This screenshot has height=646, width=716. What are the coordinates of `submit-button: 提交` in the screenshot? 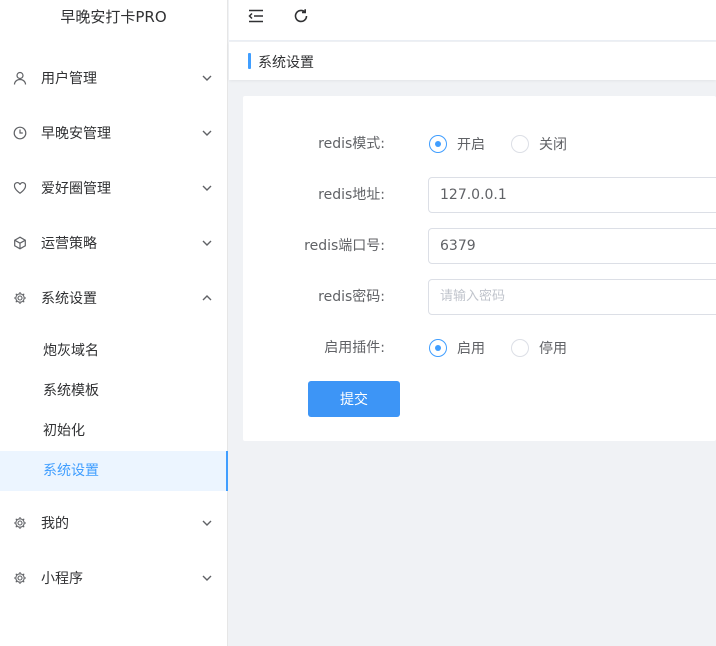 It's located at (354, 399).